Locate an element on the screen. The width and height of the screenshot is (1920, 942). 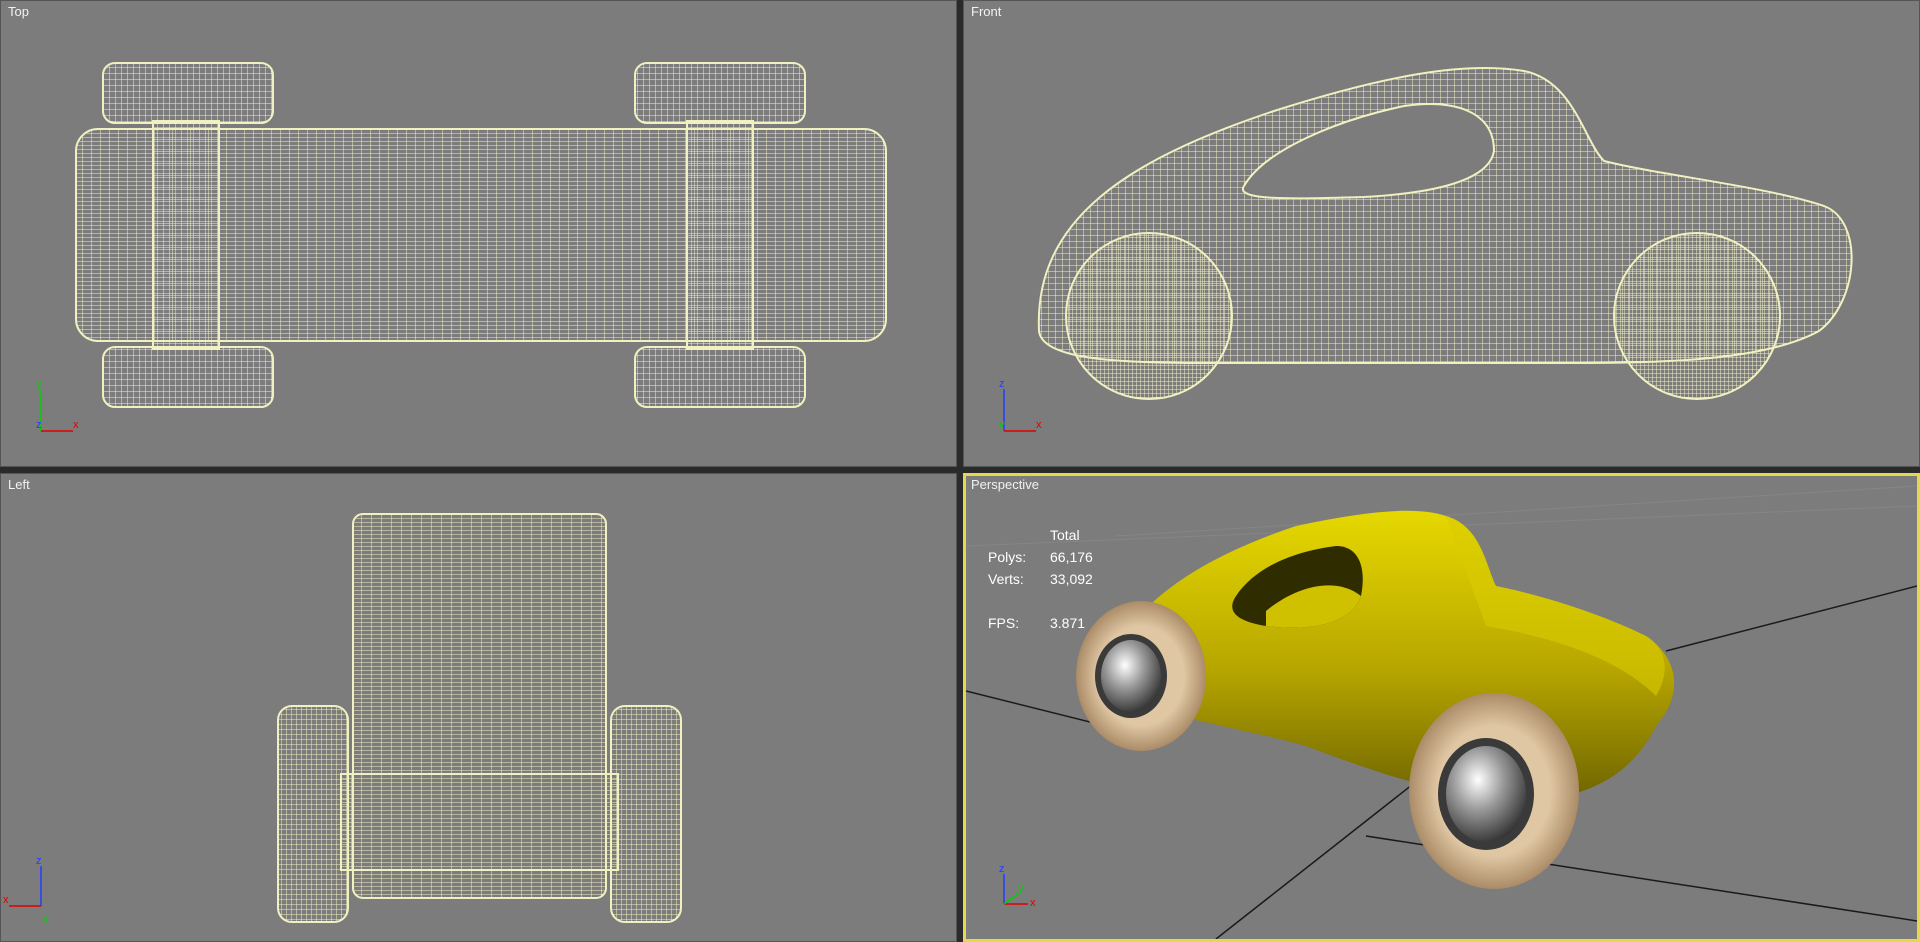
verts-value: 33,092 is located at coordinates (1071, 579).